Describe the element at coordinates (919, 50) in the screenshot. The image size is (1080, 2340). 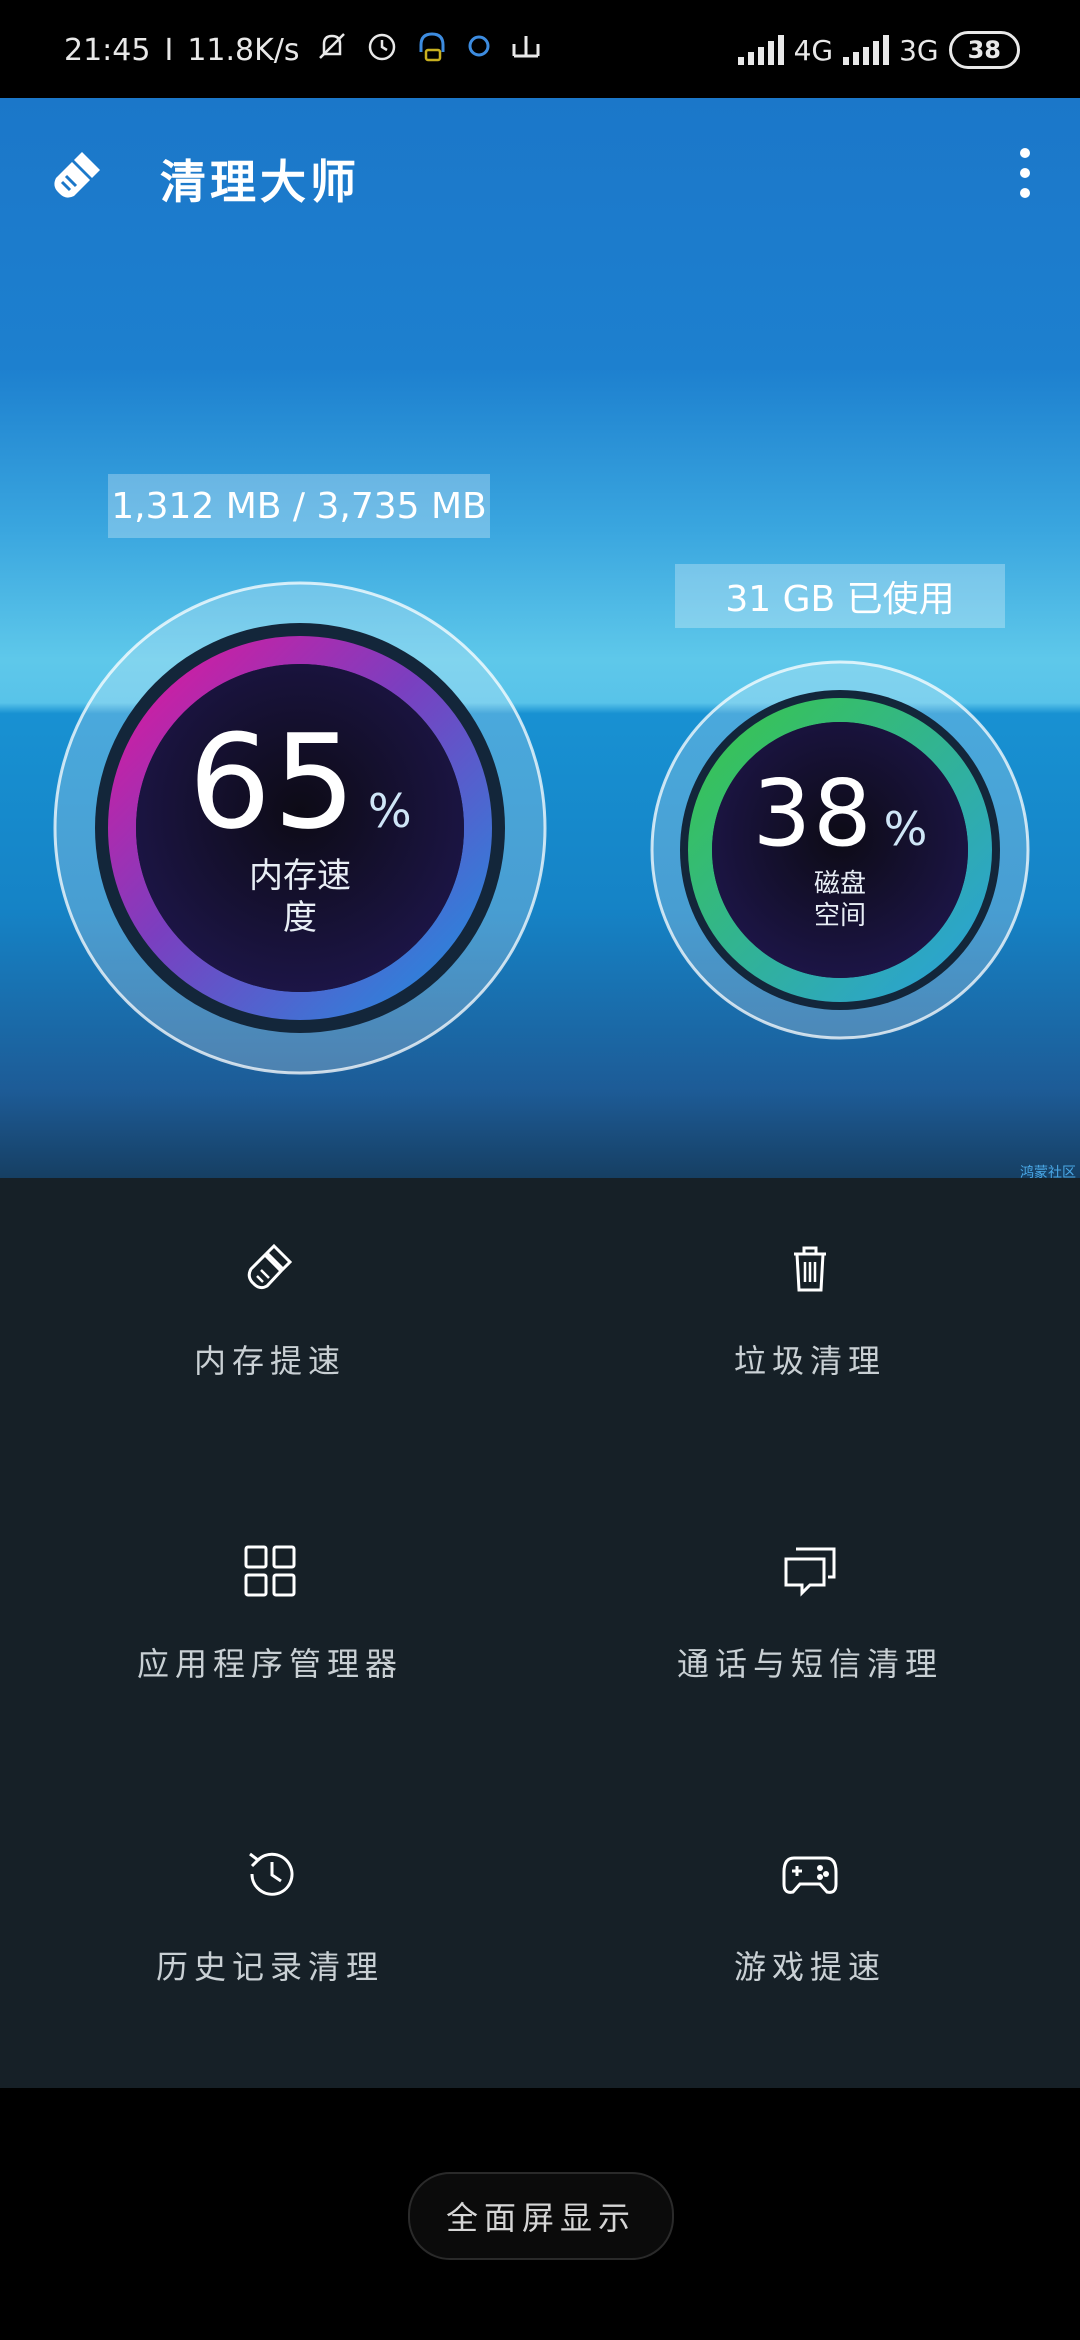
I see `network-type-2: 3G` at that location.